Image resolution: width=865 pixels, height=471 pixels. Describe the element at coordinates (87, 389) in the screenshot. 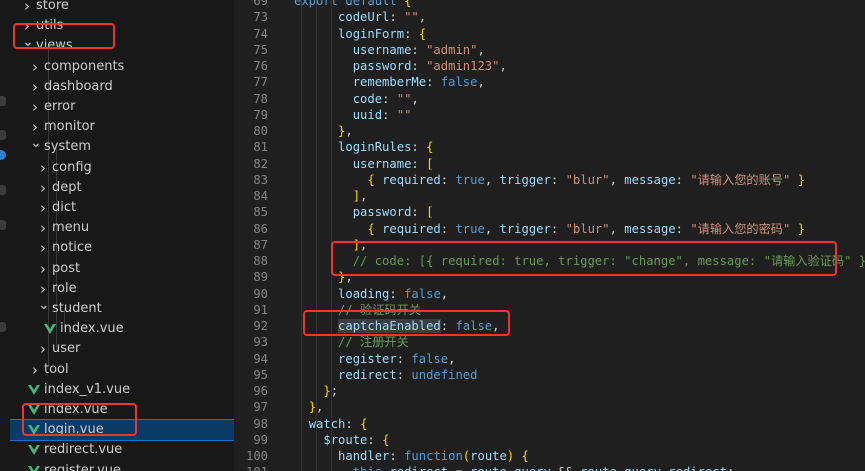

I see `tree-item-label: index_v1.vue` at that location.